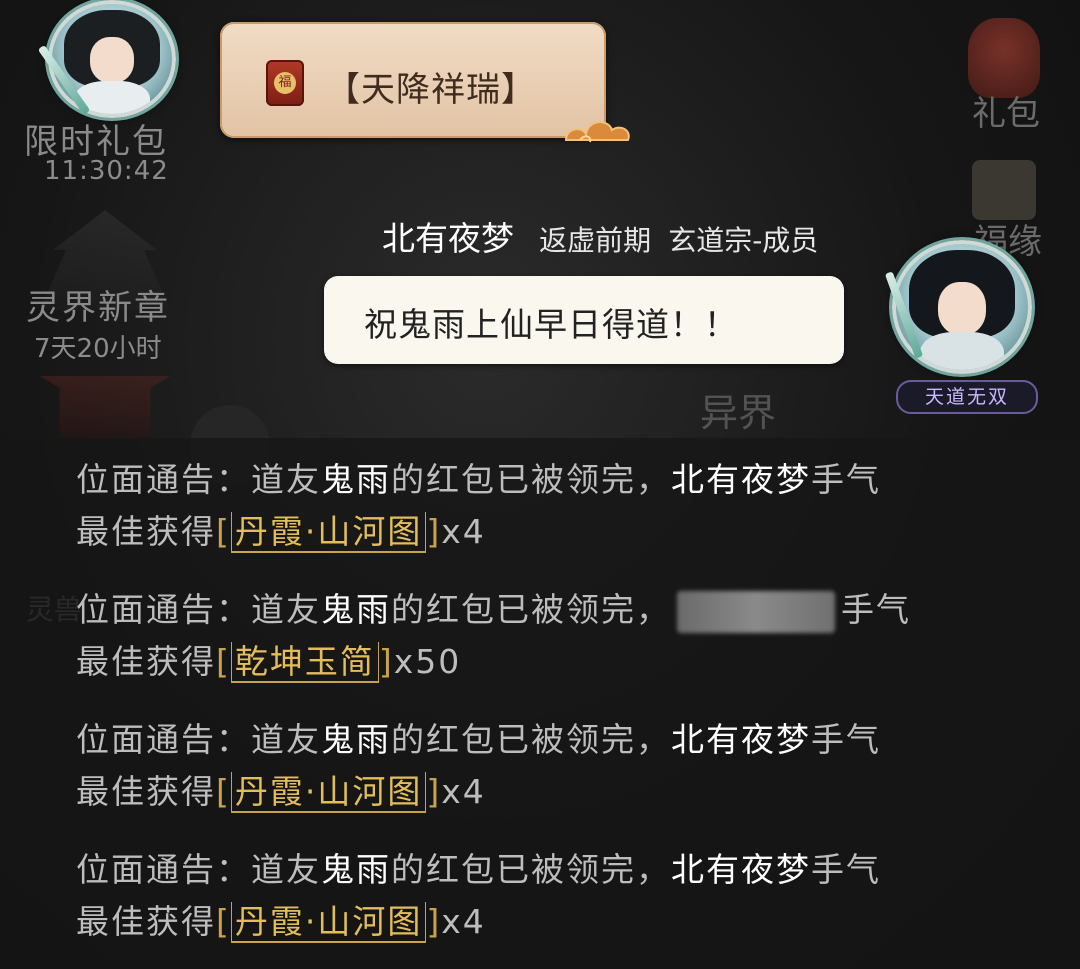 This screenshot has height=969, width=1080. I want to click on chat-bubble: 祝鬼雨上仙早日得道！！, so click(584, 320).